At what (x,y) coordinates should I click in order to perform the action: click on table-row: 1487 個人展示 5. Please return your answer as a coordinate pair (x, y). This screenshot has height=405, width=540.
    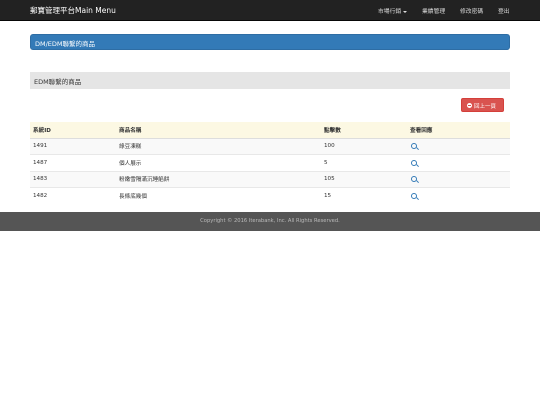
    Looking at the image, I should click on (270, 162).